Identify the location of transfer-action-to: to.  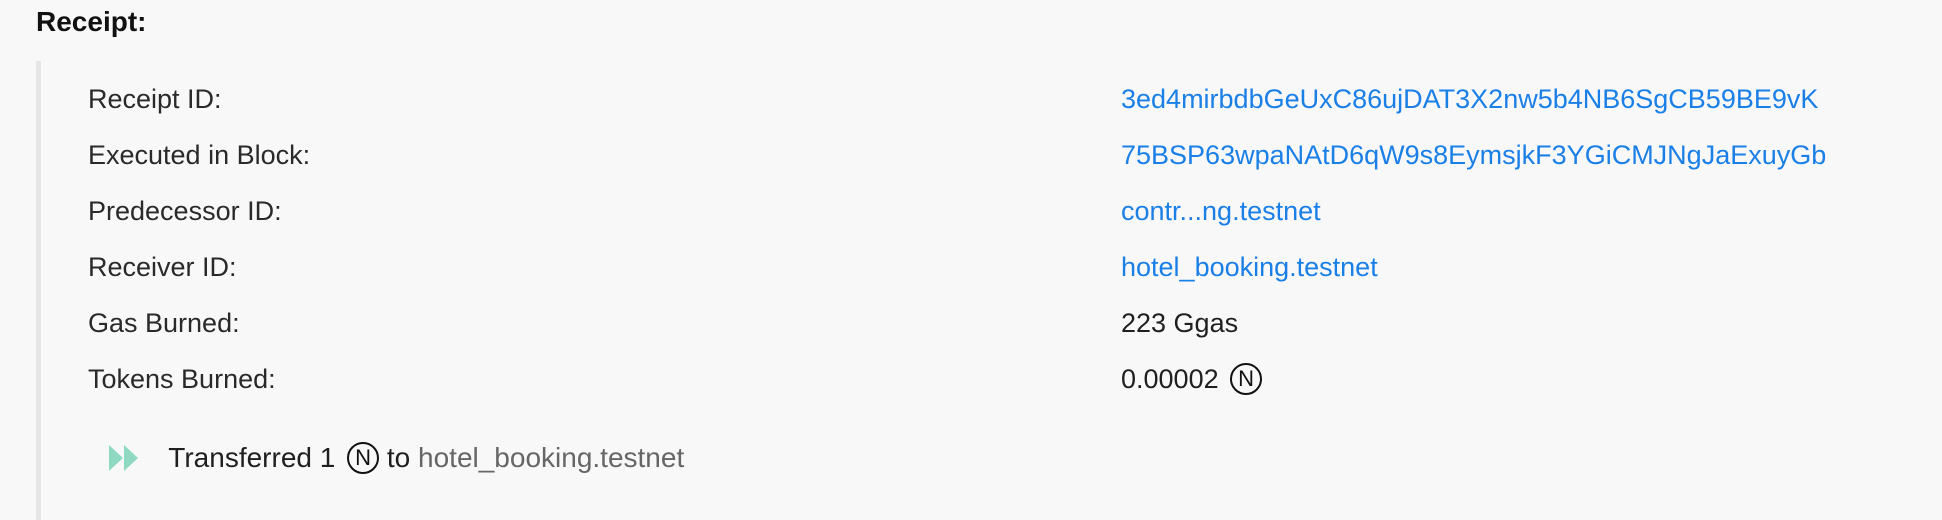
(398, 457).